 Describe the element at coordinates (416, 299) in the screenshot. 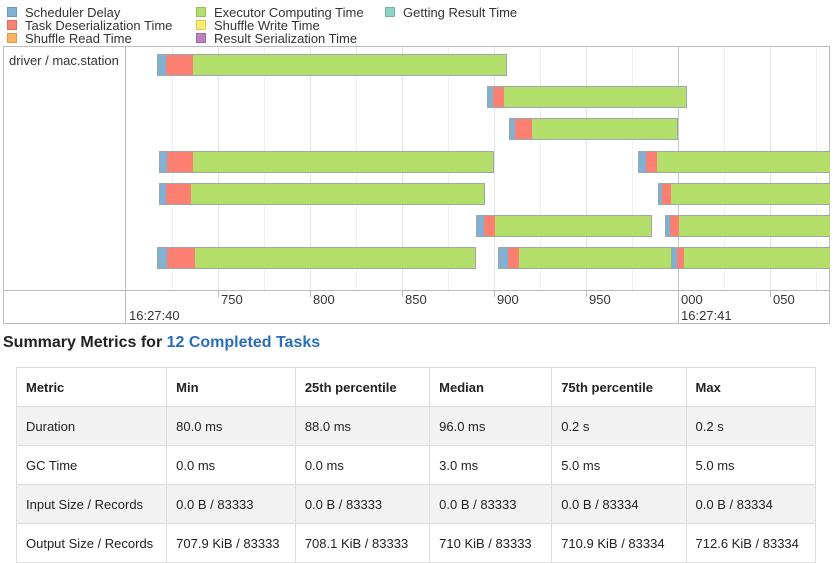

I see `axis-tick-label: 850` at that location.